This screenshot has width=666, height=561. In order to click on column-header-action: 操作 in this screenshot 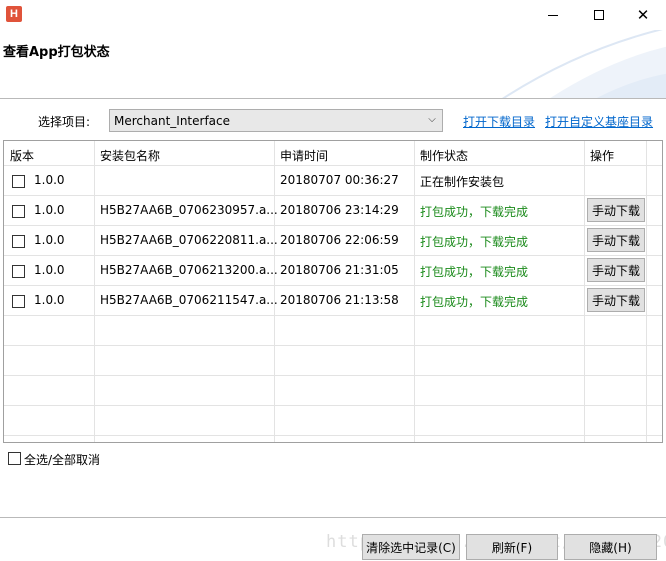, I will do `click(602, 155)`.